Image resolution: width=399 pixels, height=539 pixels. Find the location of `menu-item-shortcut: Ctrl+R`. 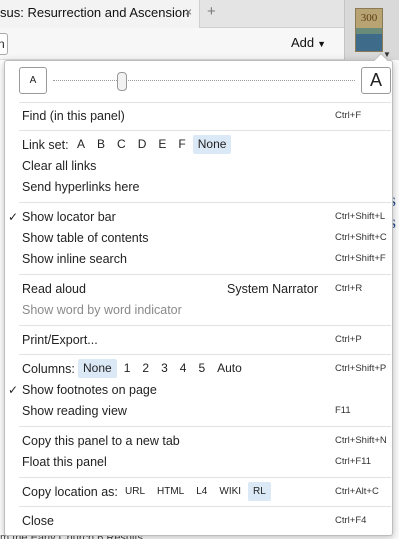

menu-item-shortcut: Ctrl+R is located at coordinates (349, 288).